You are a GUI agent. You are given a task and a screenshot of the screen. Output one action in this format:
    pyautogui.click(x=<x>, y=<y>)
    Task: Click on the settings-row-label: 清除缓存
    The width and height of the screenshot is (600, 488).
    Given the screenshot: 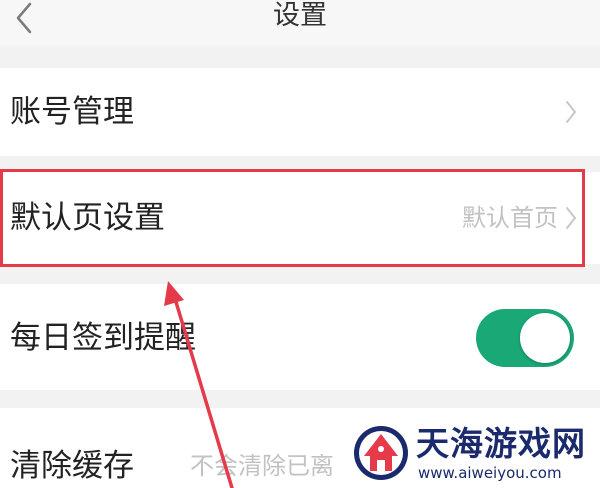 What is the action you would take?
    pyautogui.click(x=72, y=466)
    